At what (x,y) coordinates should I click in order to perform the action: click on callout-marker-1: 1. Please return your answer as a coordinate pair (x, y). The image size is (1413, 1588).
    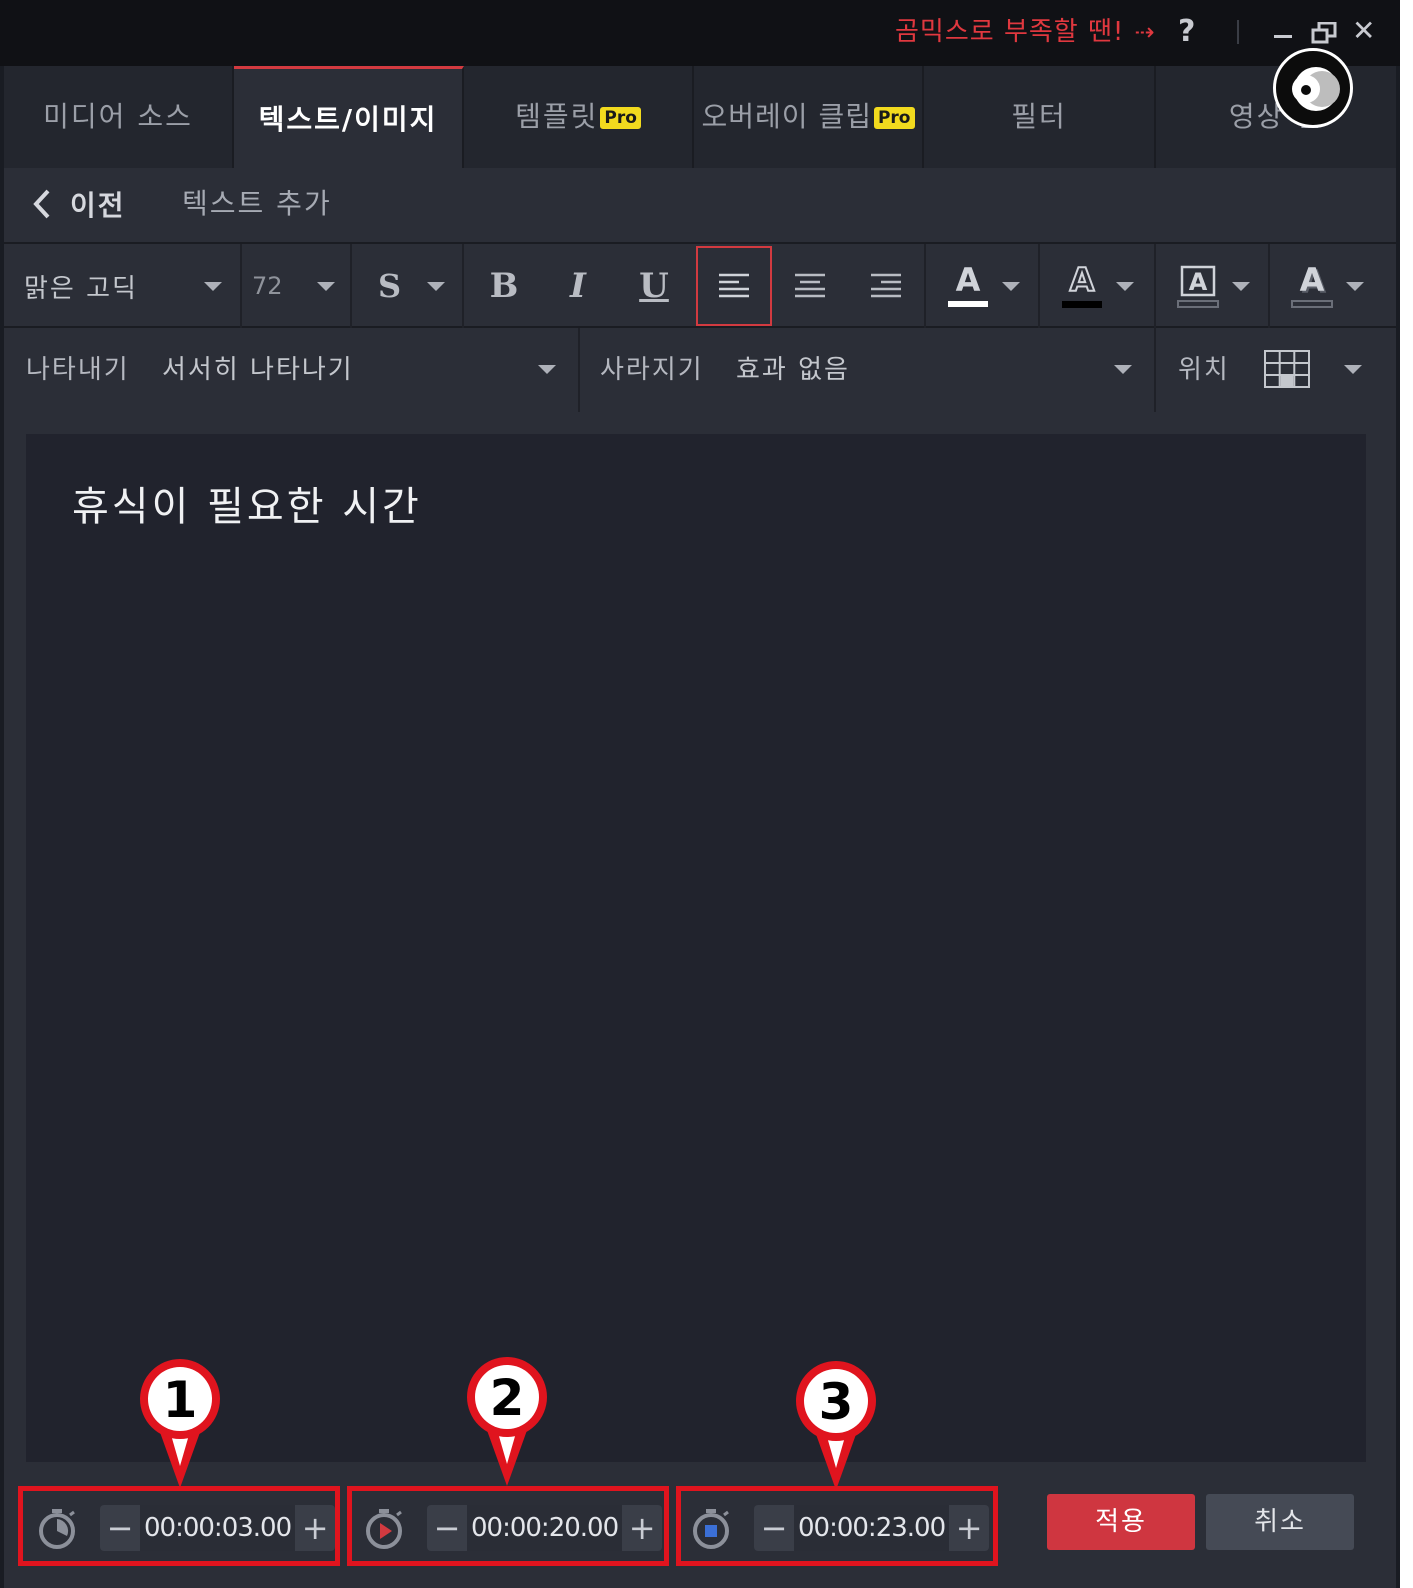
    Looking at the image, I should click on (180, 1423).